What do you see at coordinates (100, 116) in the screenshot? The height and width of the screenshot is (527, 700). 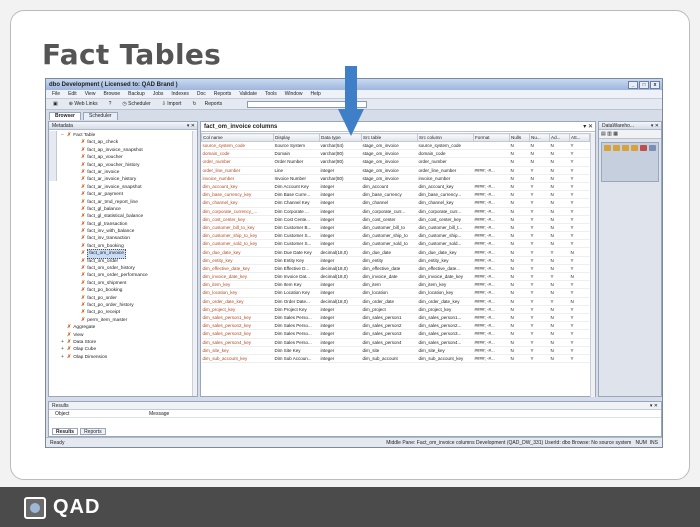 I see `tab-scheduler: Scheduler` at bounding box center [100, 116].